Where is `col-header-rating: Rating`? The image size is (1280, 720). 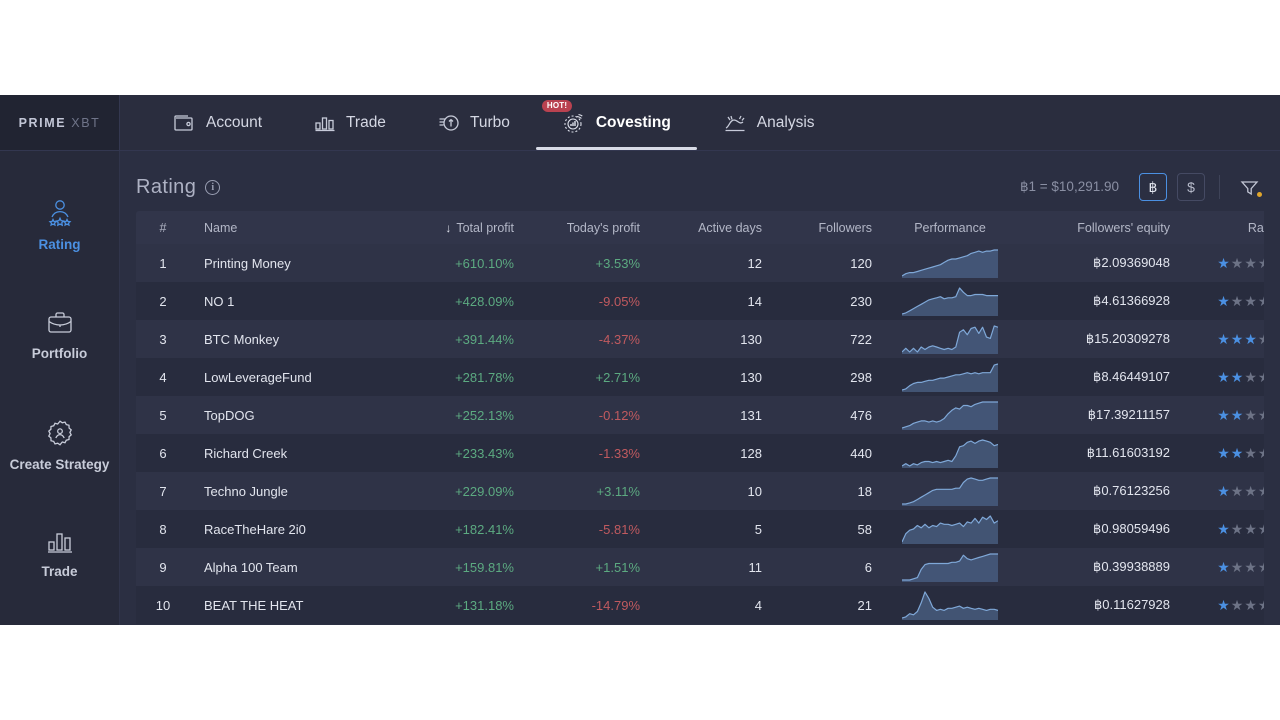
col-header-rating: Rating is located at coordinates (1222, 227).